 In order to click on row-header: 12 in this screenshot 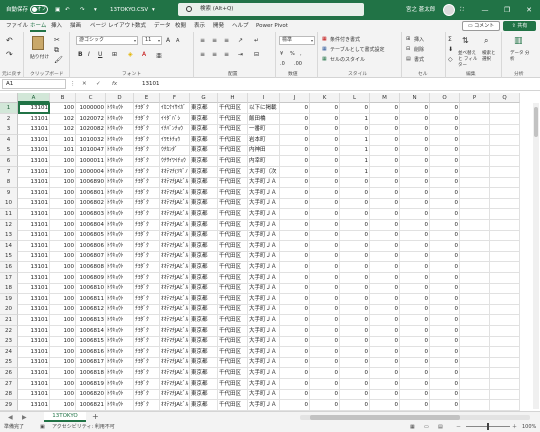, I will do `click(9, 225)`.